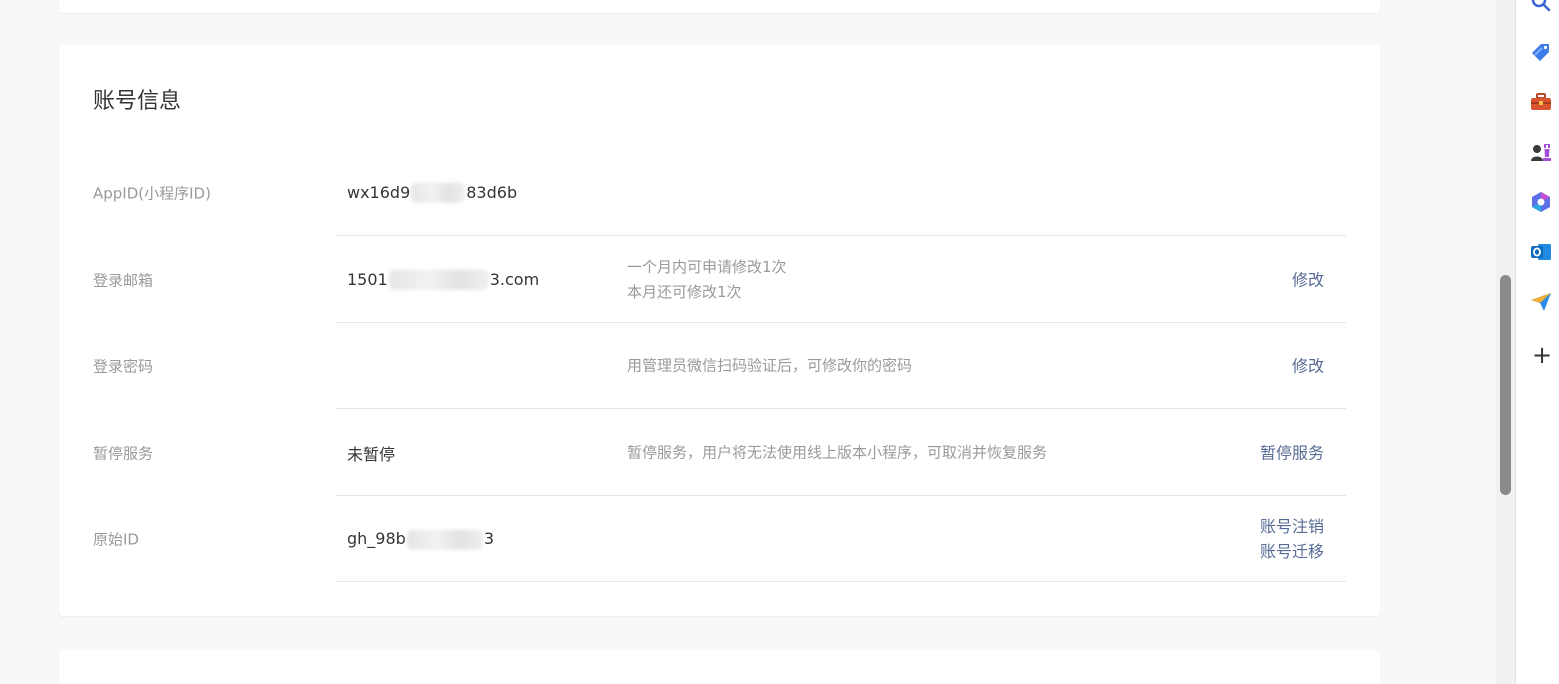  Describe the element at coordinates (1537, 342) in the screenshot. I see `browser-sidebar: +` at that location.